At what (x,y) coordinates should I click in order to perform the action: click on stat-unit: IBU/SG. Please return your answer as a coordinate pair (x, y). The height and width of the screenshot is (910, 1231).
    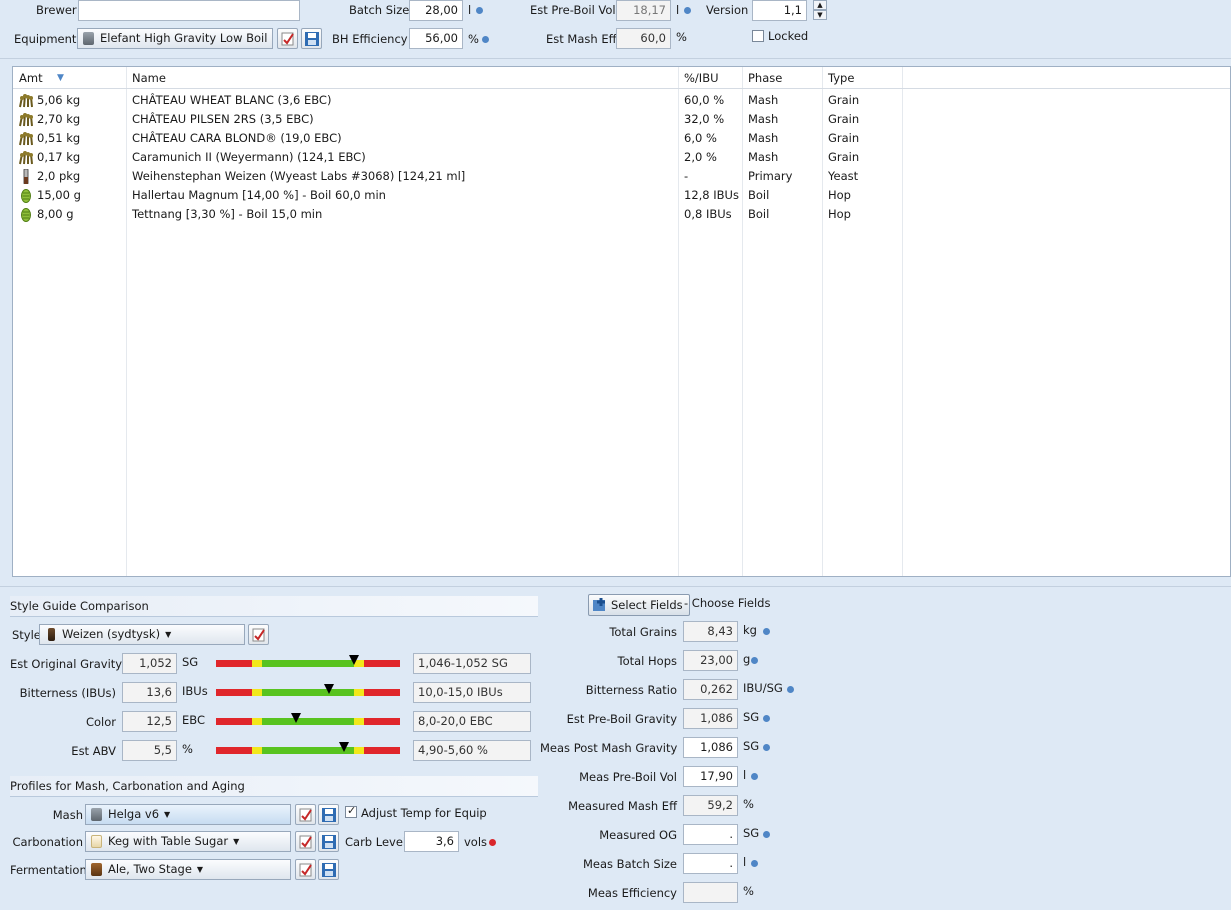
    Looking at the image, I should click on (763, 688).